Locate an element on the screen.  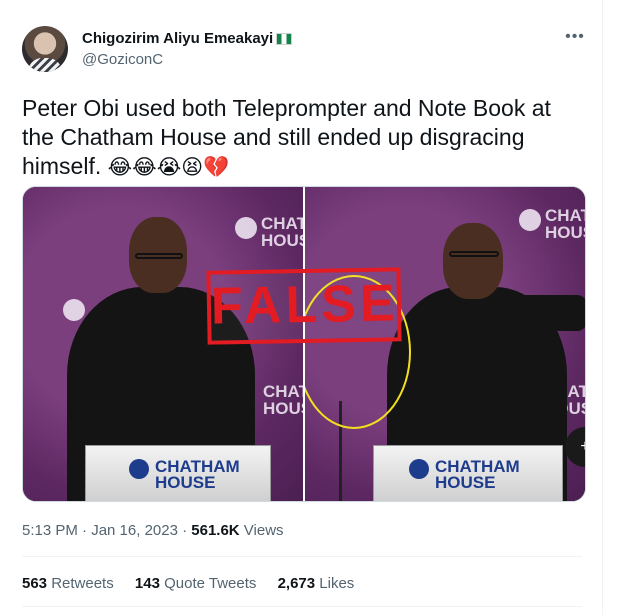
likes-stat: 2,673 Likes is located at coordinates (316, 583).